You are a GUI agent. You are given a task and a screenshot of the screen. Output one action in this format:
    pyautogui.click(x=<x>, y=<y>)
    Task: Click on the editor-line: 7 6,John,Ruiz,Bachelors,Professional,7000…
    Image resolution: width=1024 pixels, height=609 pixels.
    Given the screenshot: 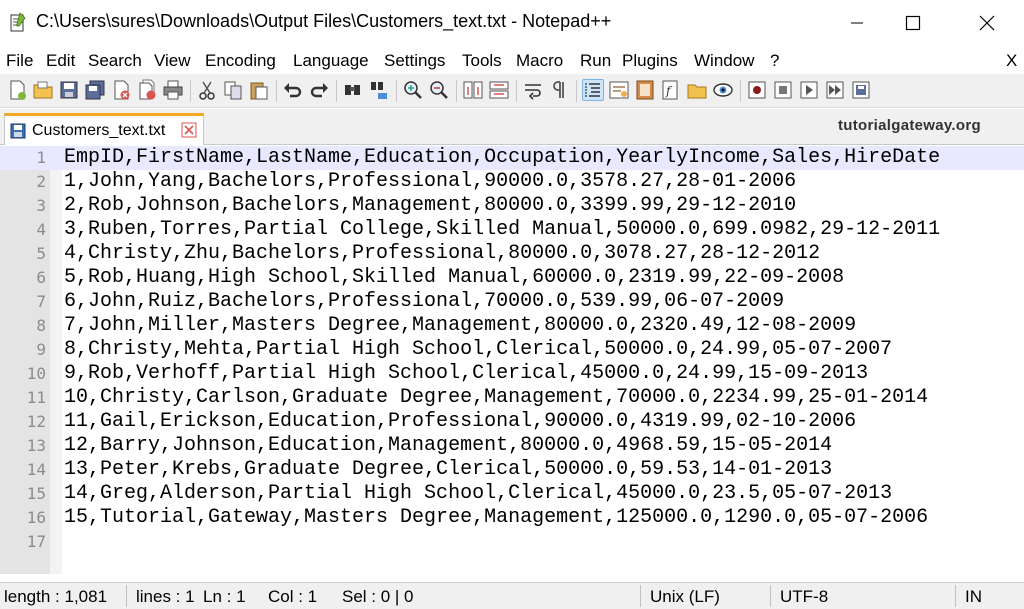 What is the action you would take?
    pyautogui.click(x=512, y=302)
    